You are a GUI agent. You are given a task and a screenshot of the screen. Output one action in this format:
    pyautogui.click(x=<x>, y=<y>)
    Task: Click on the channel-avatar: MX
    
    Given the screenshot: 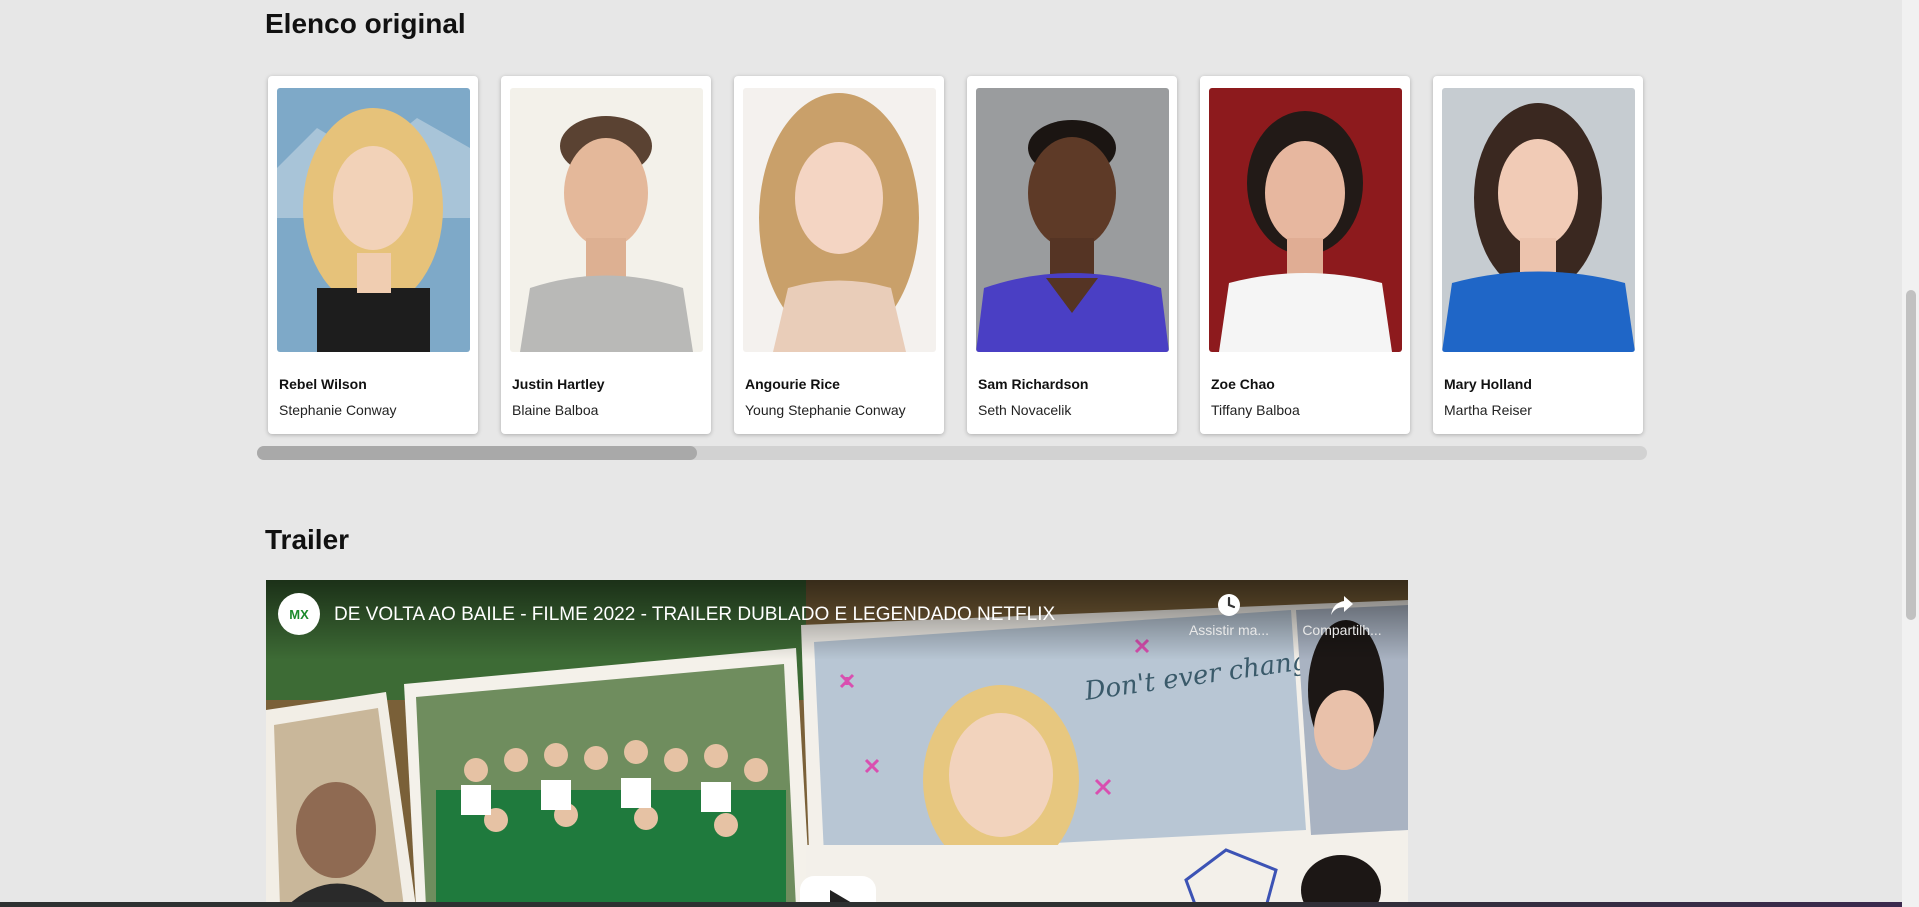 What is the action you would take?
    pyautogui.click(x=299, y=614)
    